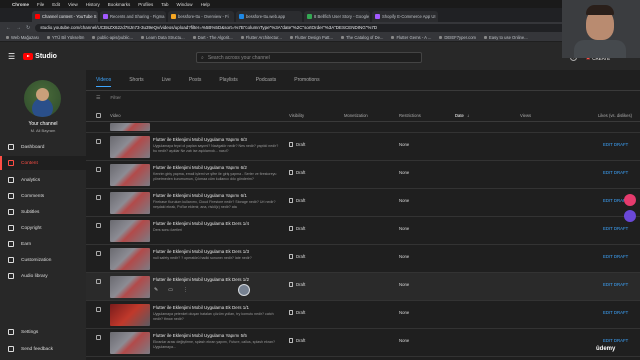  I want to click on sidebar-item-content: Content, so click(43, 163).